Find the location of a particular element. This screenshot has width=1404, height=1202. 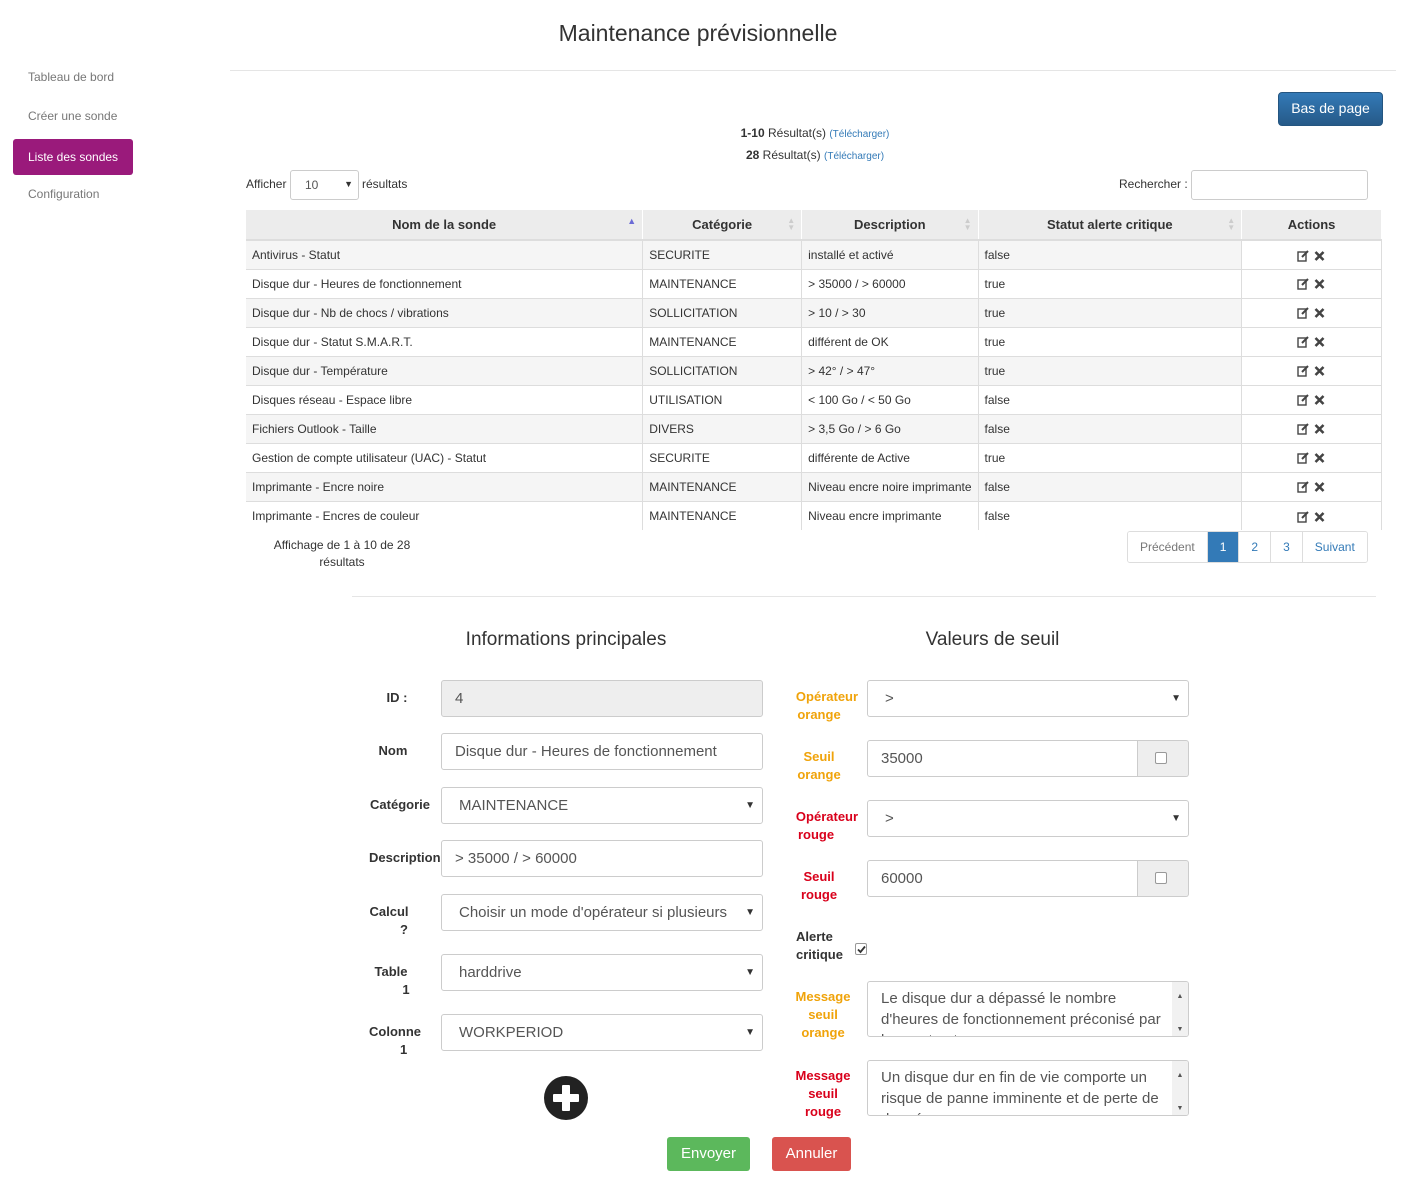

calcul-label-line2: ? is located at coordinates (404, 929).